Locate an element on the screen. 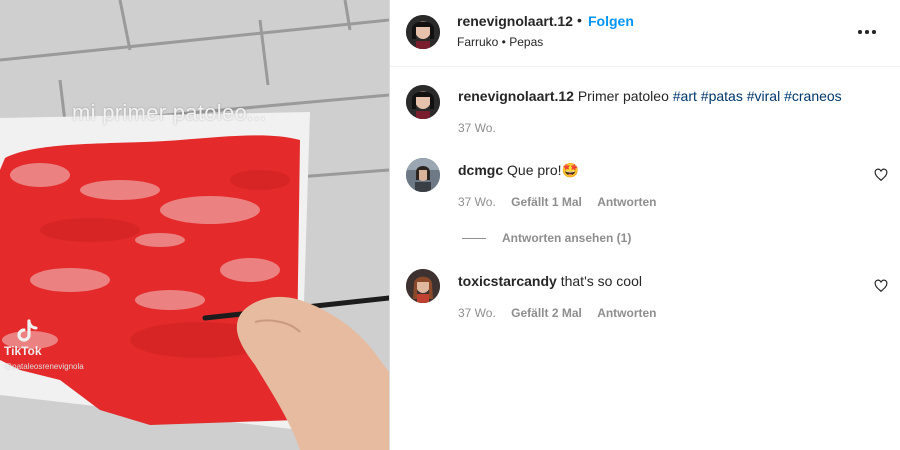 The image size is (900, 450). comment-like-count: Gefällt 2 Mal is located at coordinates (546, 313).